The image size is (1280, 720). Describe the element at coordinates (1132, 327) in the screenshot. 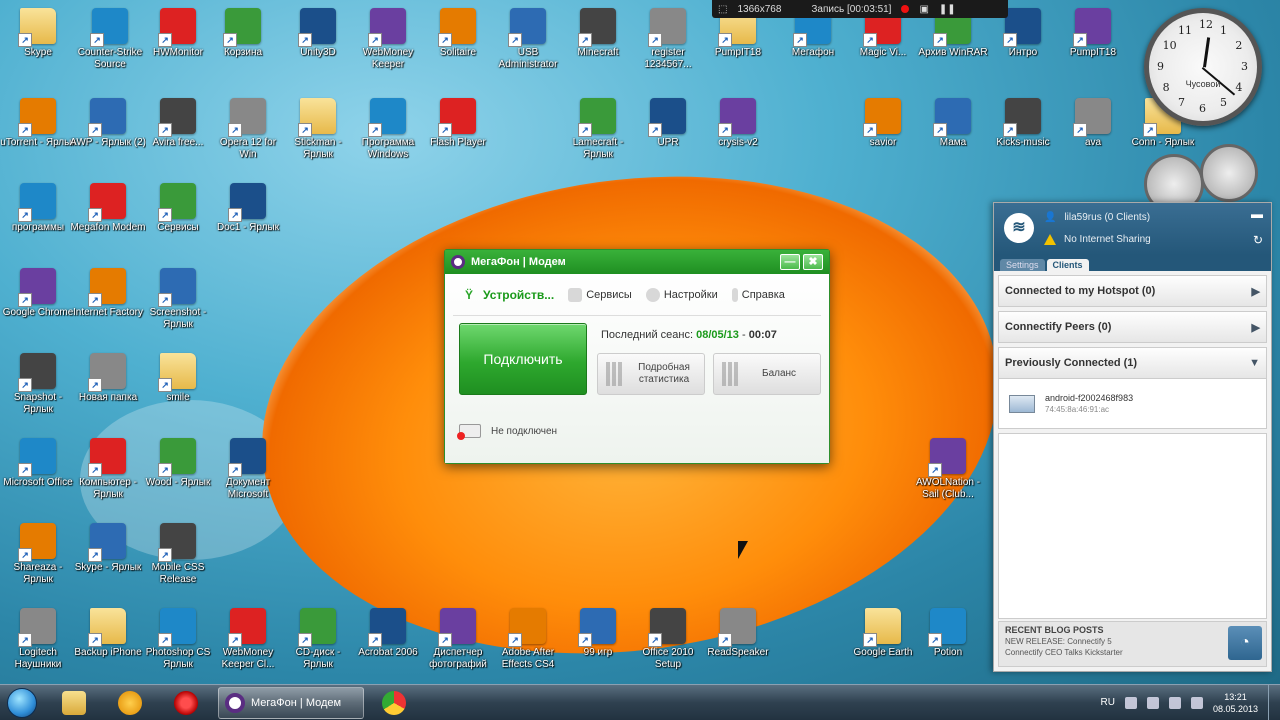

I see `section-connectify-peers: Connectify Peers (0) ▶` at that location.